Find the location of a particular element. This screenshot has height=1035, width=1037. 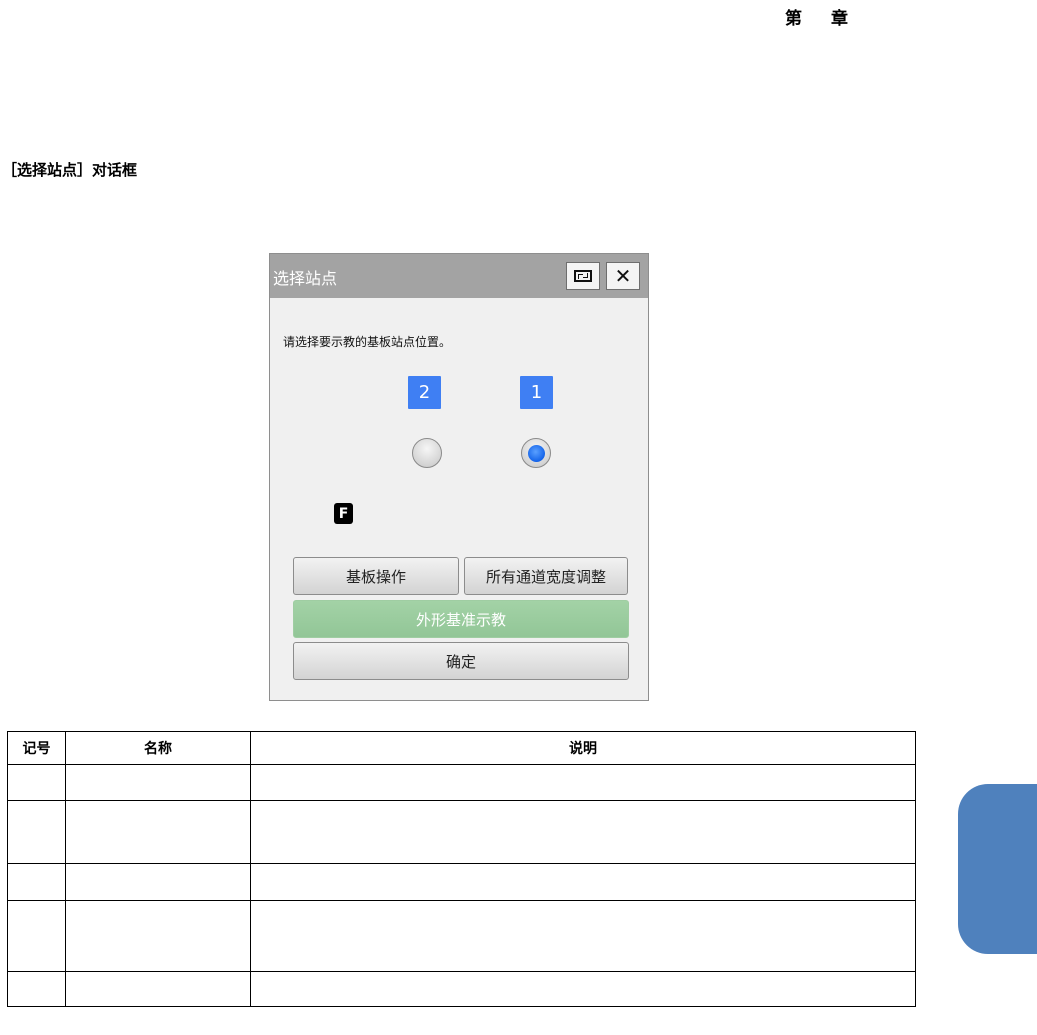

station-1-radio is located at coordinates (536, 453).